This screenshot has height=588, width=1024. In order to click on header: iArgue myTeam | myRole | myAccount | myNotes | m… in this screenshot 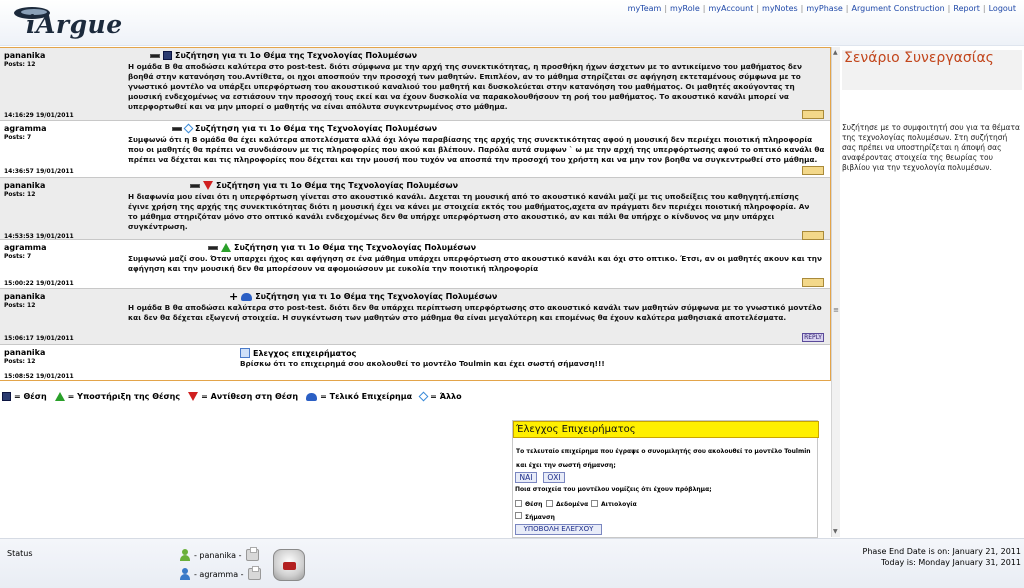, I will do `click(512, 23)`.